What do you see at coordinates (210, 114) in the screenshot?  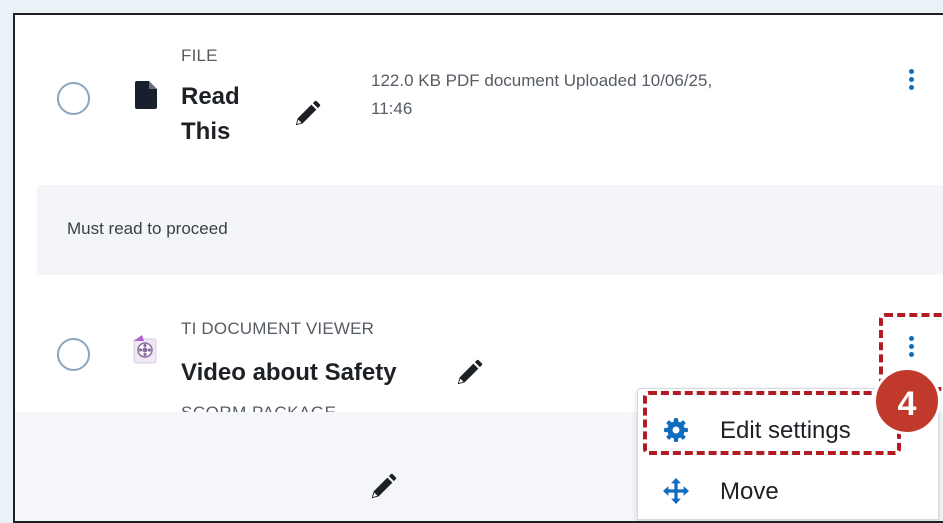 I see `activity-title: Read This` at bounding box center [210, 114].